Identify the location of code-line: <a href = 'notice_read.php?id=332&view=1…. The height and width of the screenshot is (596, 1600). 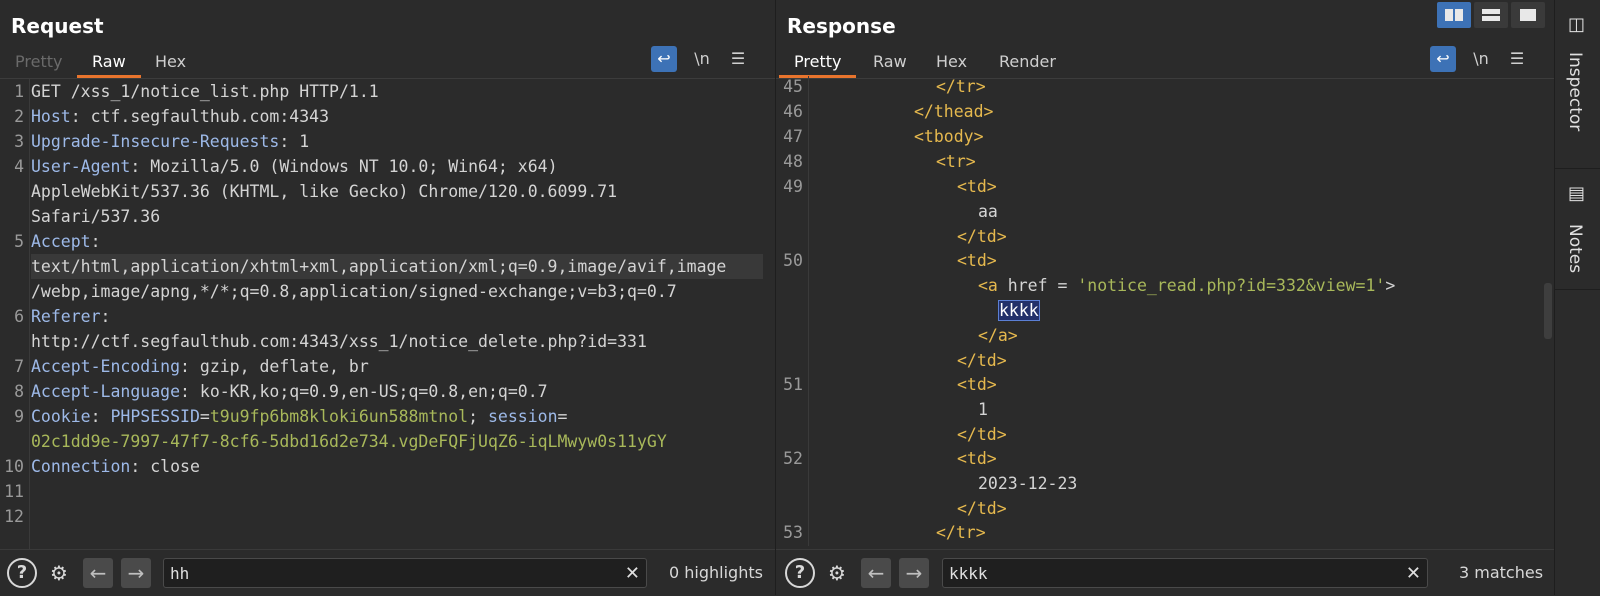
(1186, 285).